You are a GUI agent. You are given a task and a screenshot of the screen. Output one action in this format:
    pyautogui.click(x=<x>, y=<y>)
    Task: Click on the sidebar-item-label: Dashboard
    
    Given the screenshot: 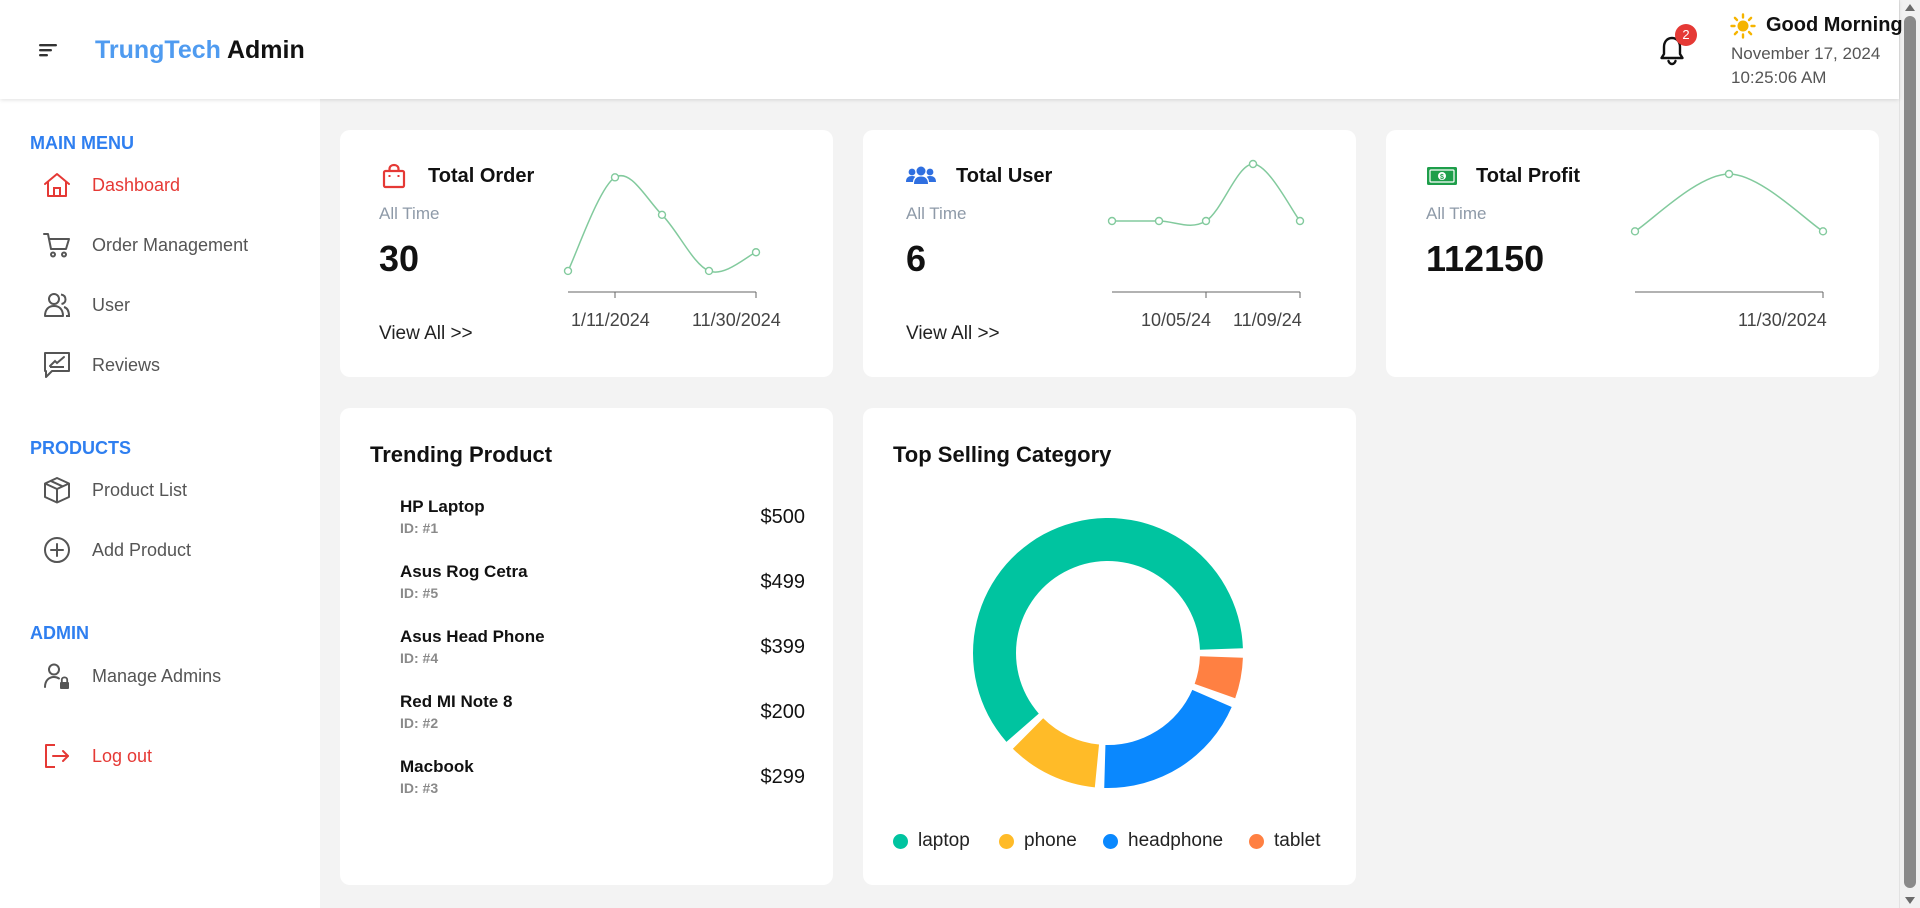 What is the action you would take?
    pyautogui.click(x=136, y=184)
    